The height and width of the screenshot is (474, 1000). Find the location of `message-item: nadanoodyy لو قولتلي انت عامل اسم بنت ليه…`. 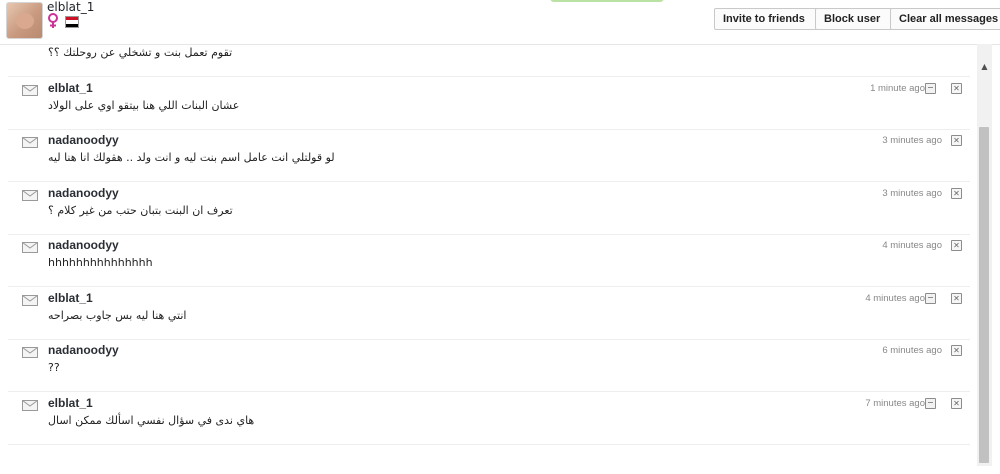

message-item: nadanoodyy لو قولتلي انت عامل اسم بنت ليه… is located at coordinates (489, 155).